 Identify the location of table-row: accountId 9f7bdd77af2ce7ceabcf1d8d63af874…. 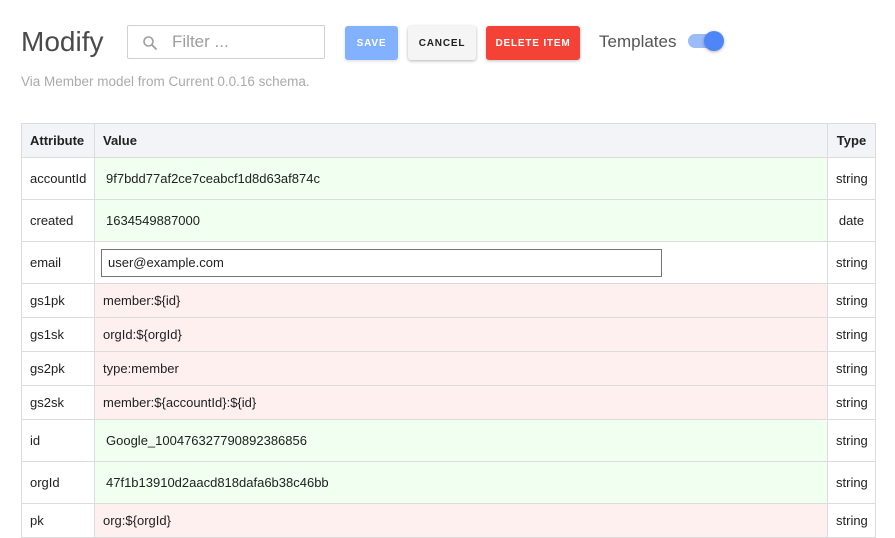
(448, 178).